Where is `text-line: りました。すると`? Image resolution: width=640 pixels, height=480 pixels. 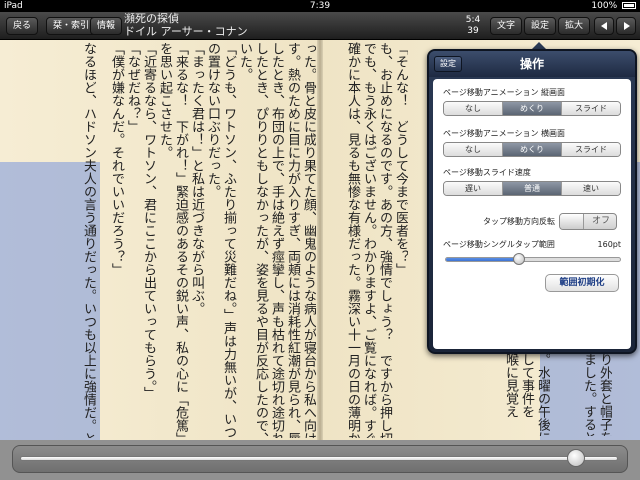
text-line: りました。すると is located at coordinates (588, 388).